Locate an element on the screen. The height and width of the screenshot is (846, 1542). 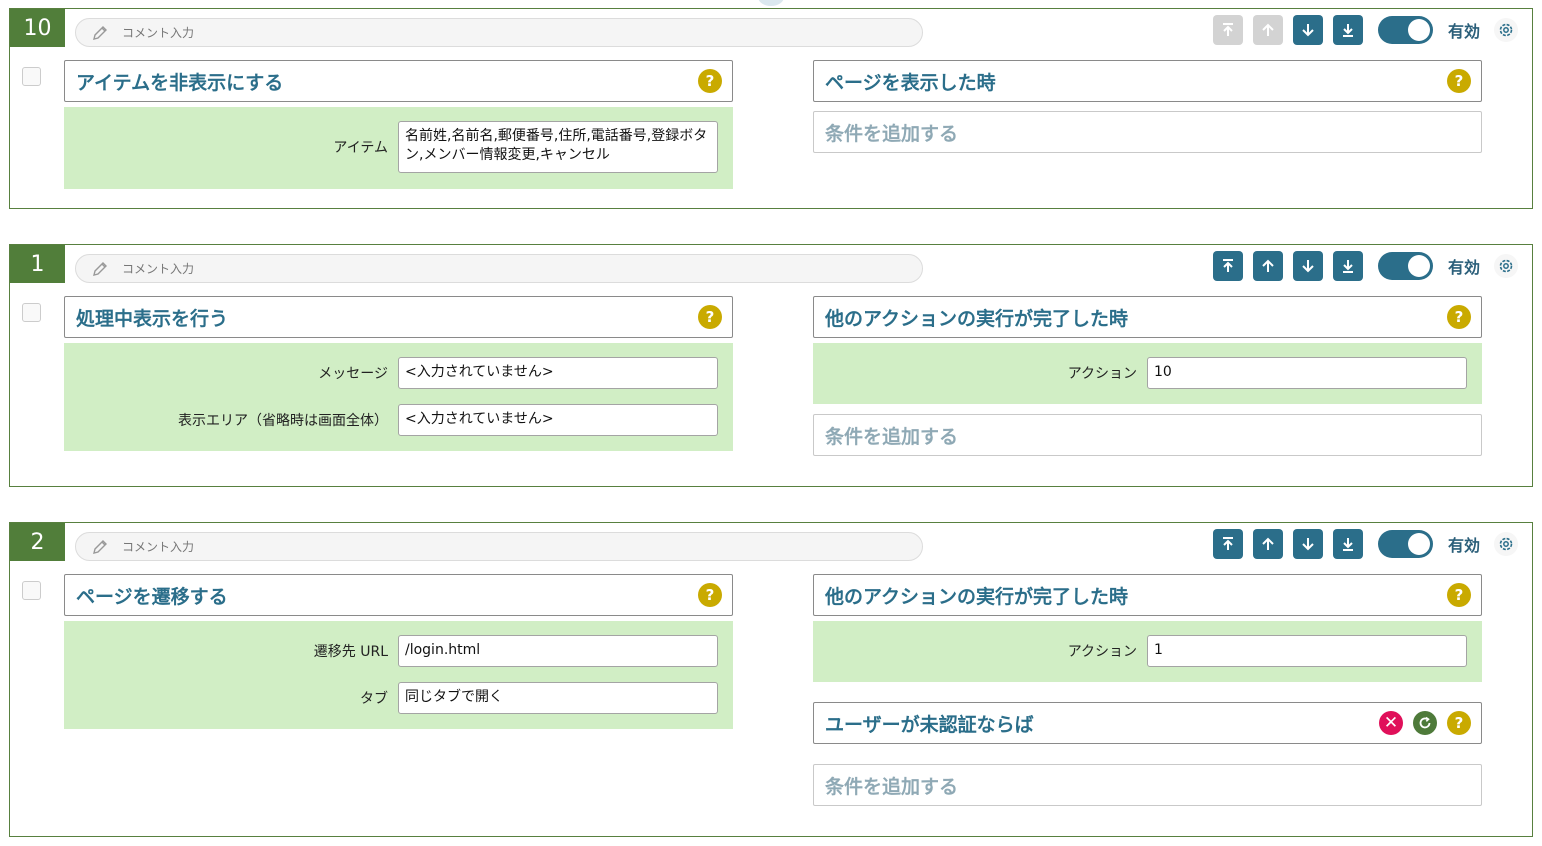
action-ref-input: 1 is located at coordinates (1307, 651).